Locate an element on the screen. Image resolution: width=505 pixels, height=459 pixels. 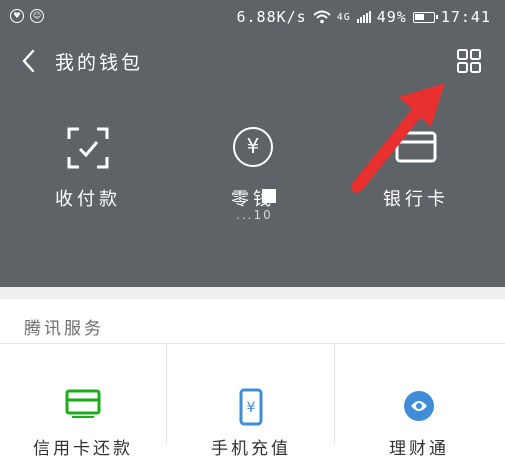
battery-percent: 49% is located at coordinates (391, 17).